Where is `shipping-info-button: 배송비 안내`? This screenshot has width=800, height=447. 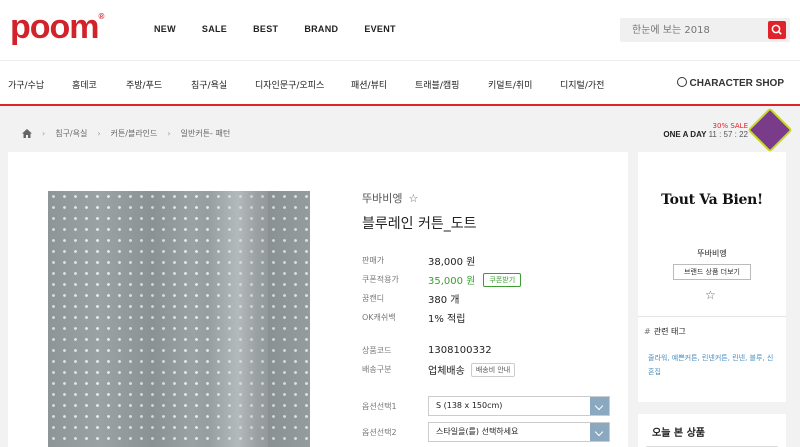 shipping-info-button: 배송비 안내 is located at coordinates (493, 369).